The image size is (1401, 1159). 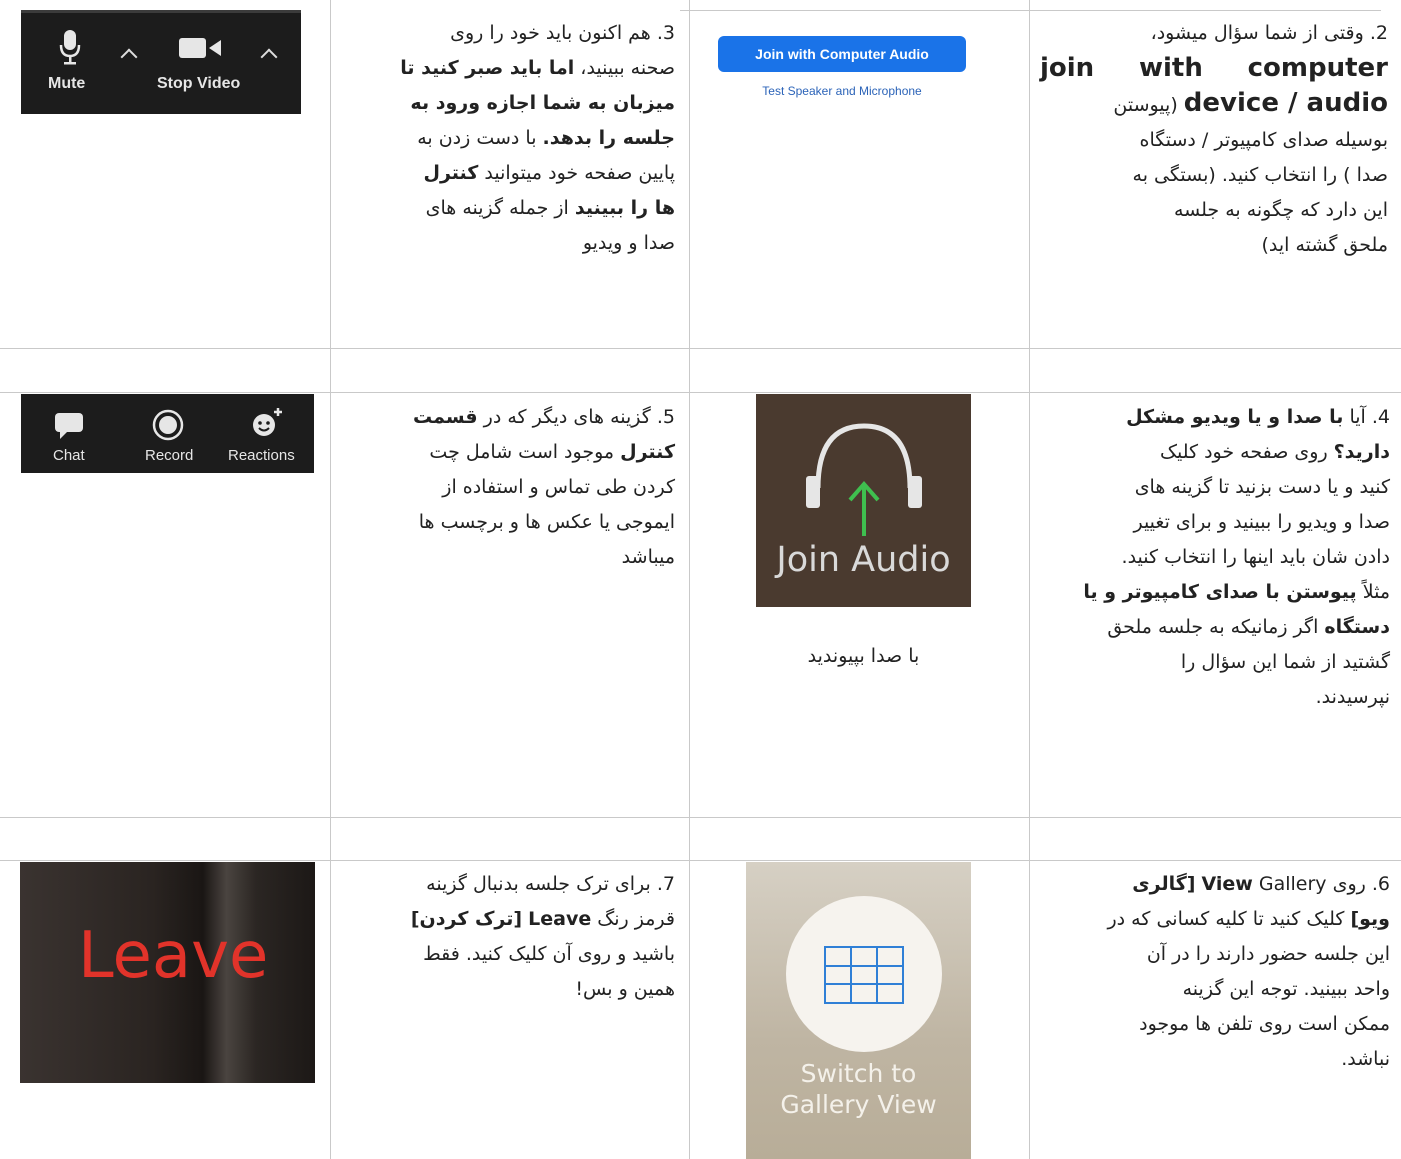 What do you see at coordinates (1030, 10) in the screenshot?
I see `top-border` at bounding box center [1030, 10].